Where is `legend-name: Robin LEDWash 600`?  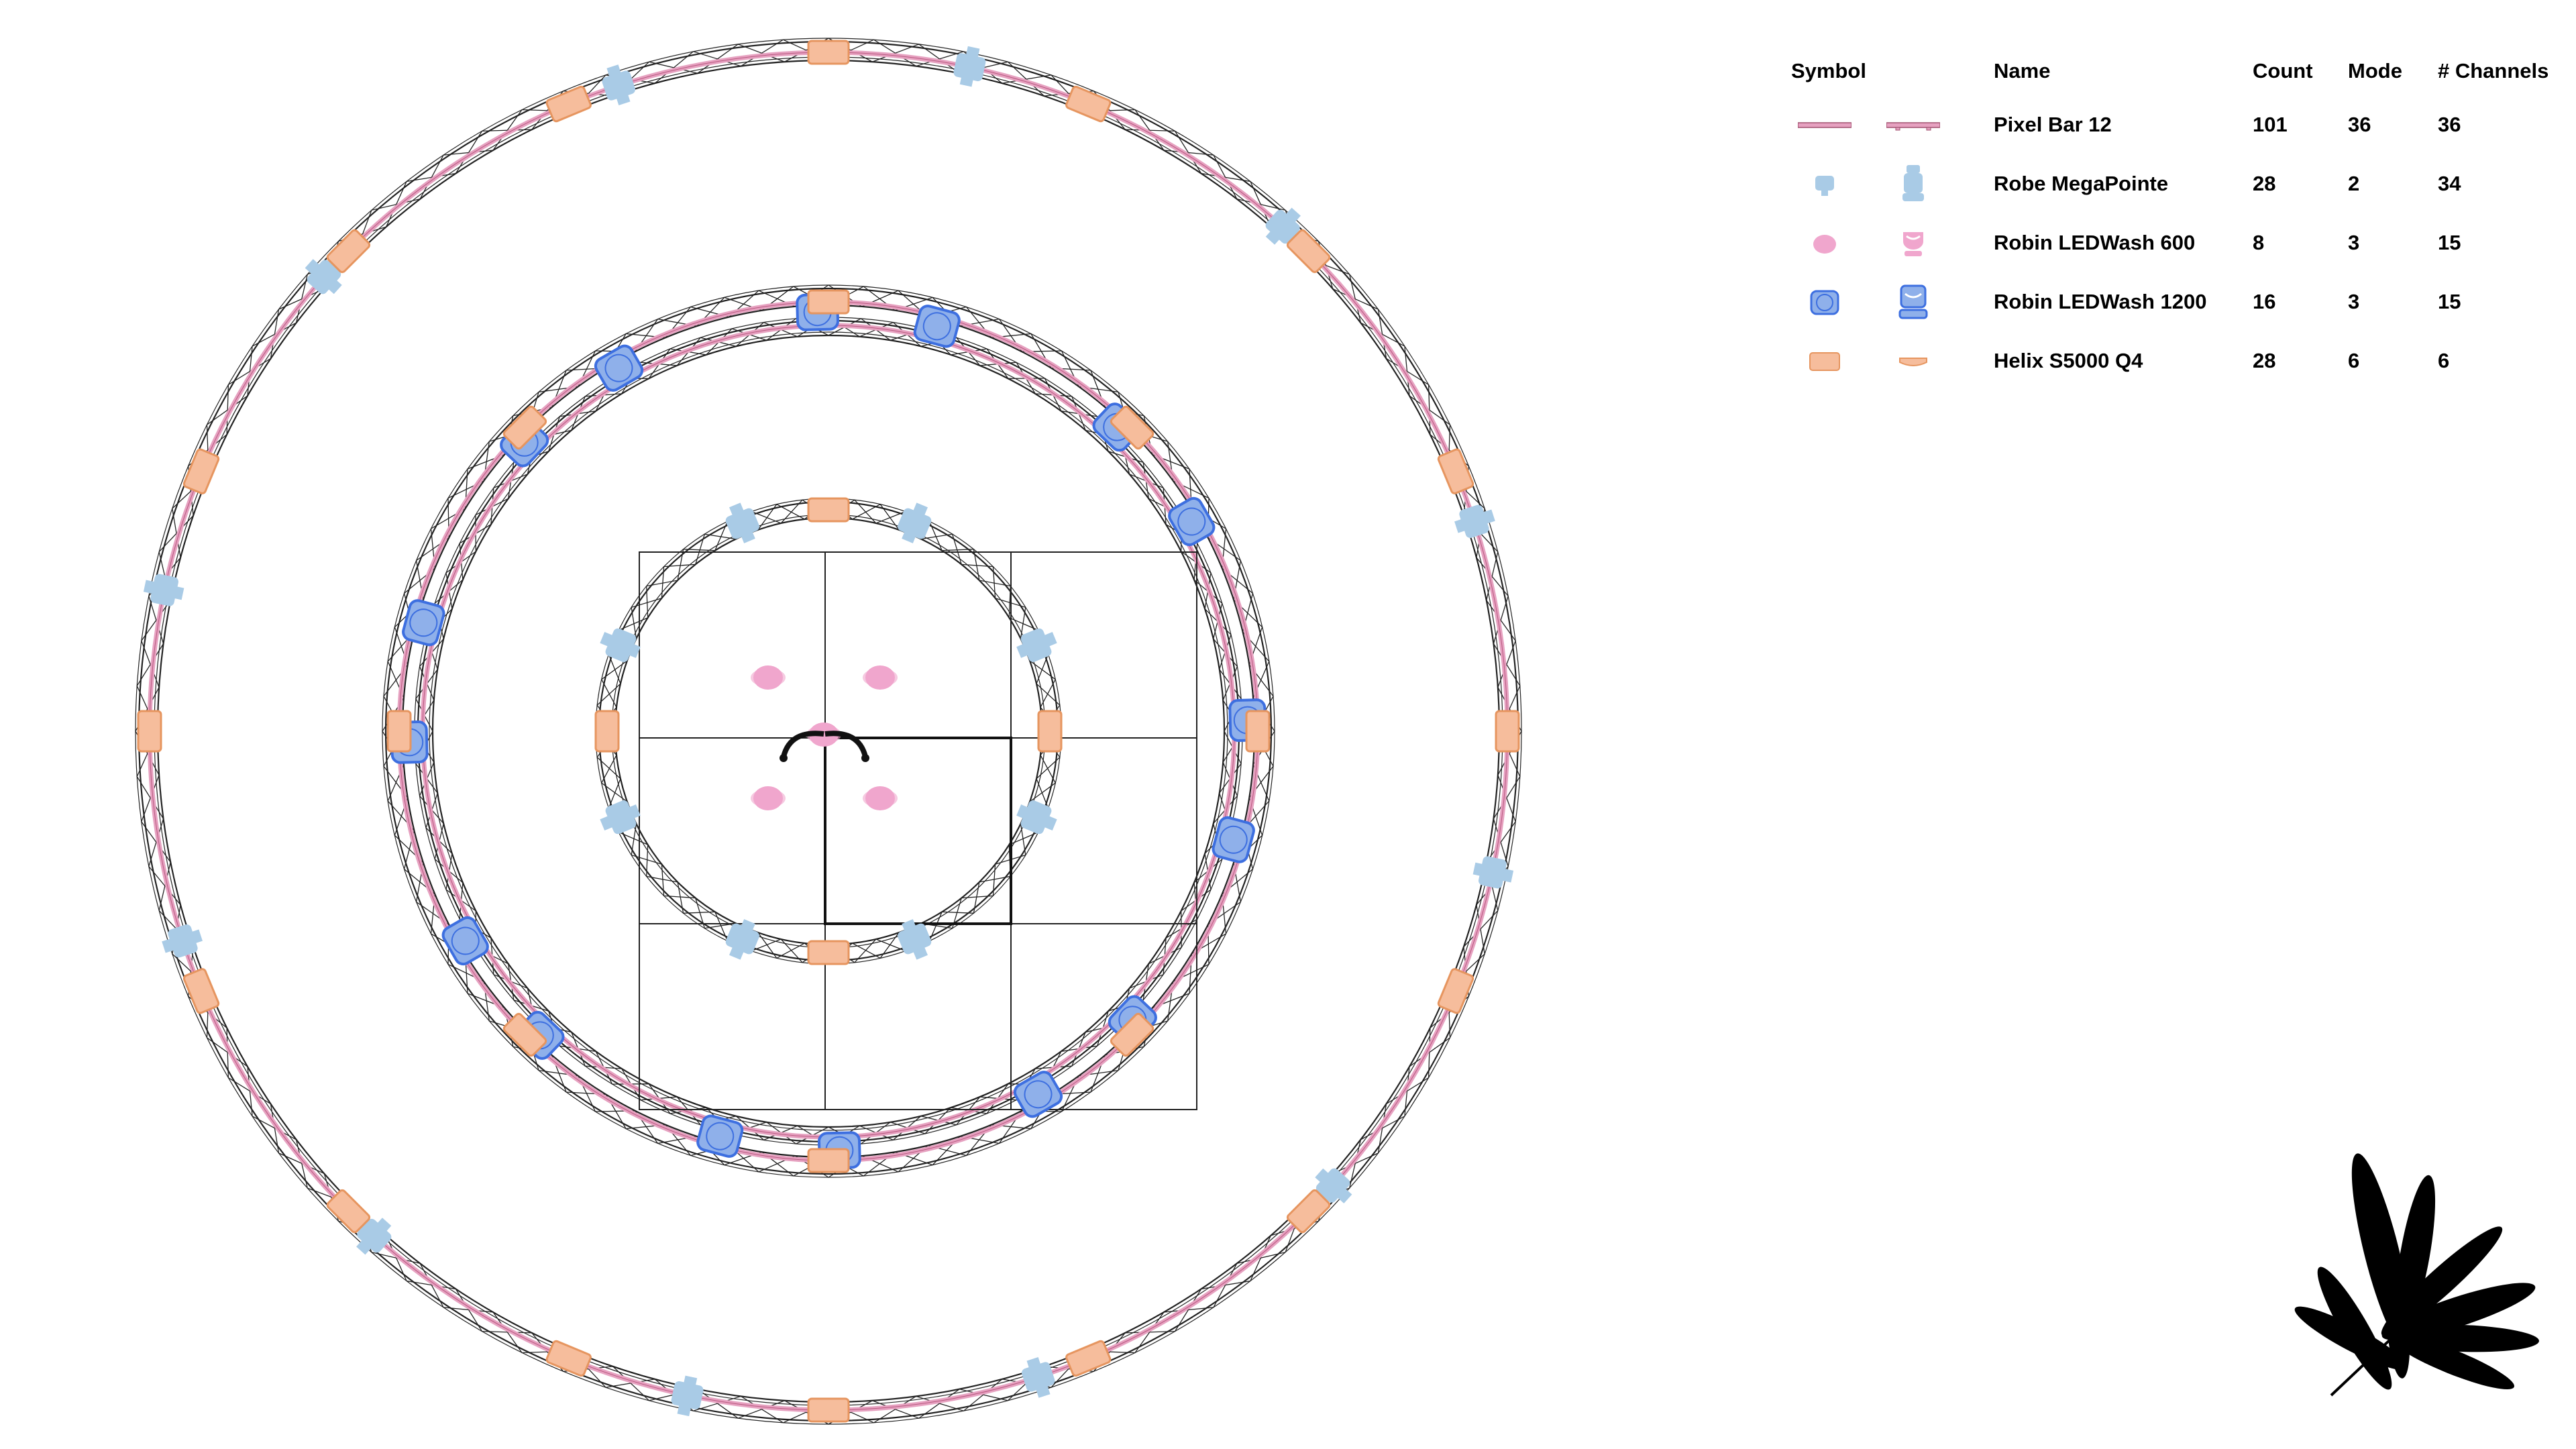
legend-name: Robin LEDWash 600 is located at coordinates (2095, 242).